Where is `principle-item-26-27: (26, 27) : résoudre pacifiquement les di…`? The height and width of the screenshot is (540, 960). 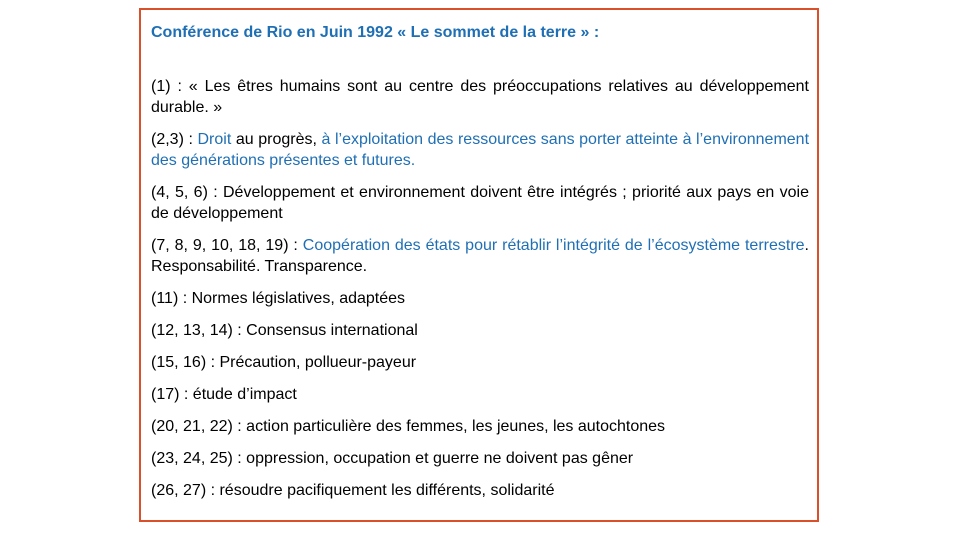
principle-item-26-27: (26, 27) : résoudre pacifiquement les di… is located at coordinates (480, 490).